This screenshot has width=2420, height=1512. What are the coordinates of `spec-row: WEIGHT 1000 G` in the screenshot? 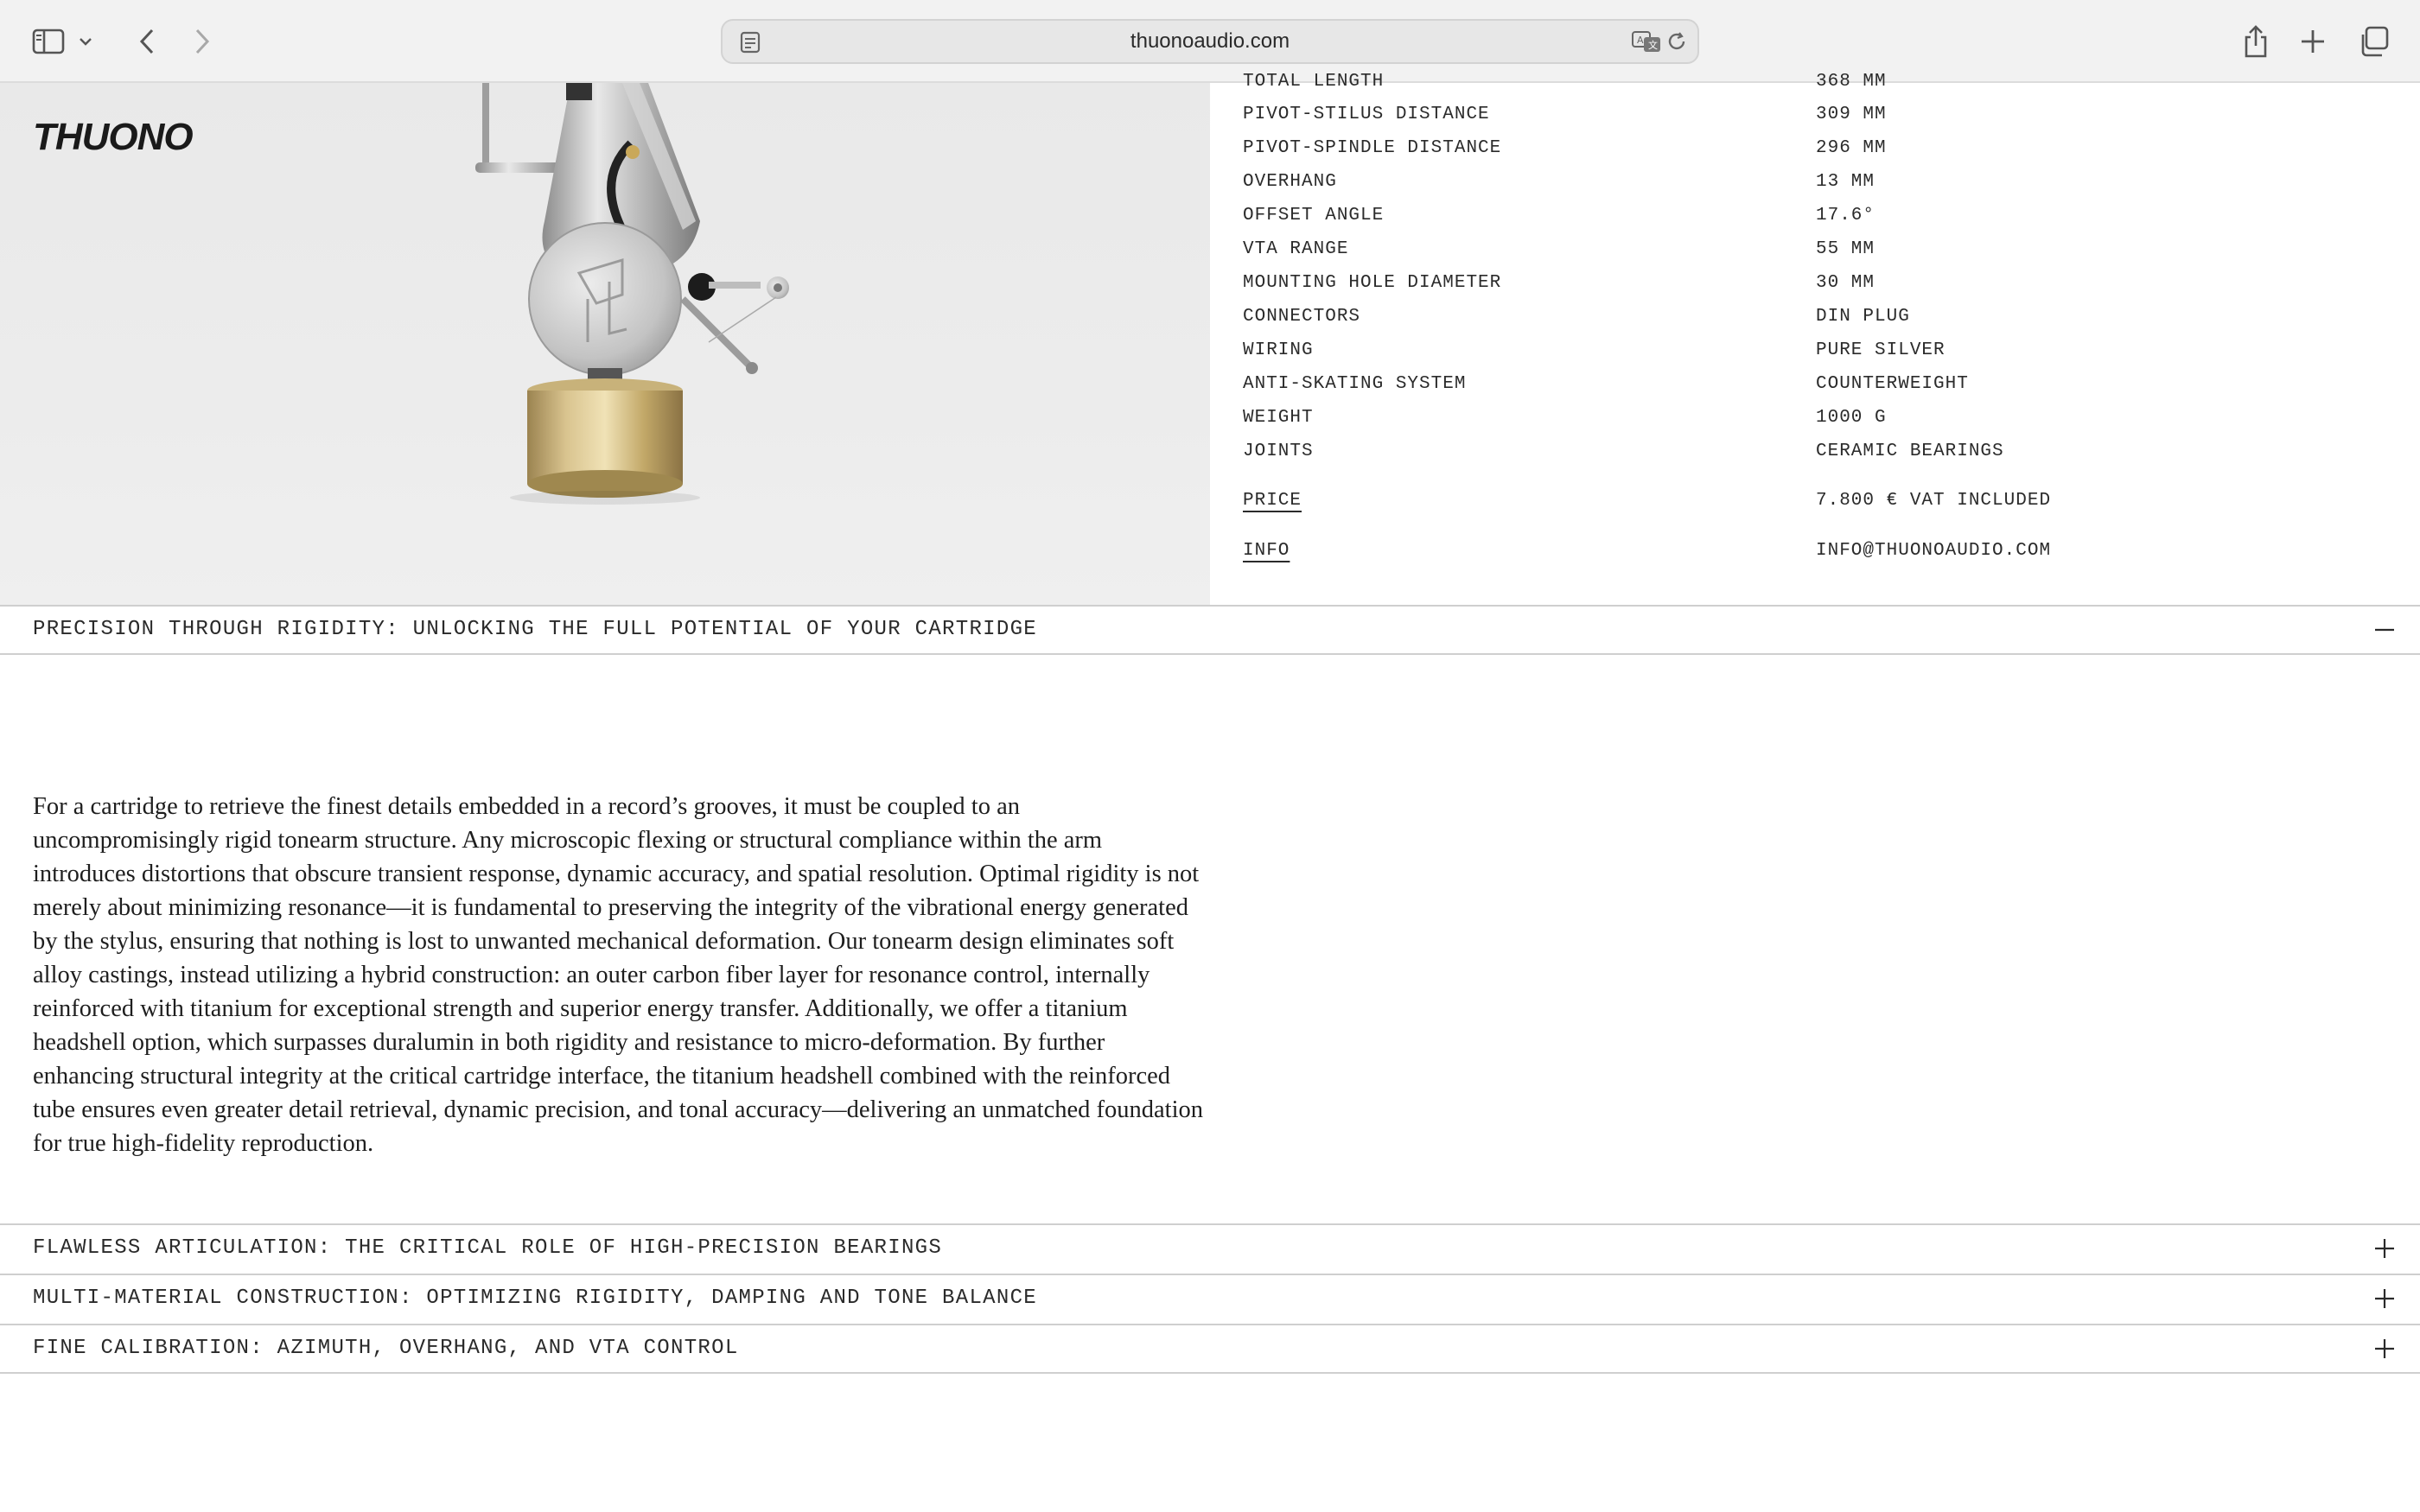 It's located at (1822, 418).